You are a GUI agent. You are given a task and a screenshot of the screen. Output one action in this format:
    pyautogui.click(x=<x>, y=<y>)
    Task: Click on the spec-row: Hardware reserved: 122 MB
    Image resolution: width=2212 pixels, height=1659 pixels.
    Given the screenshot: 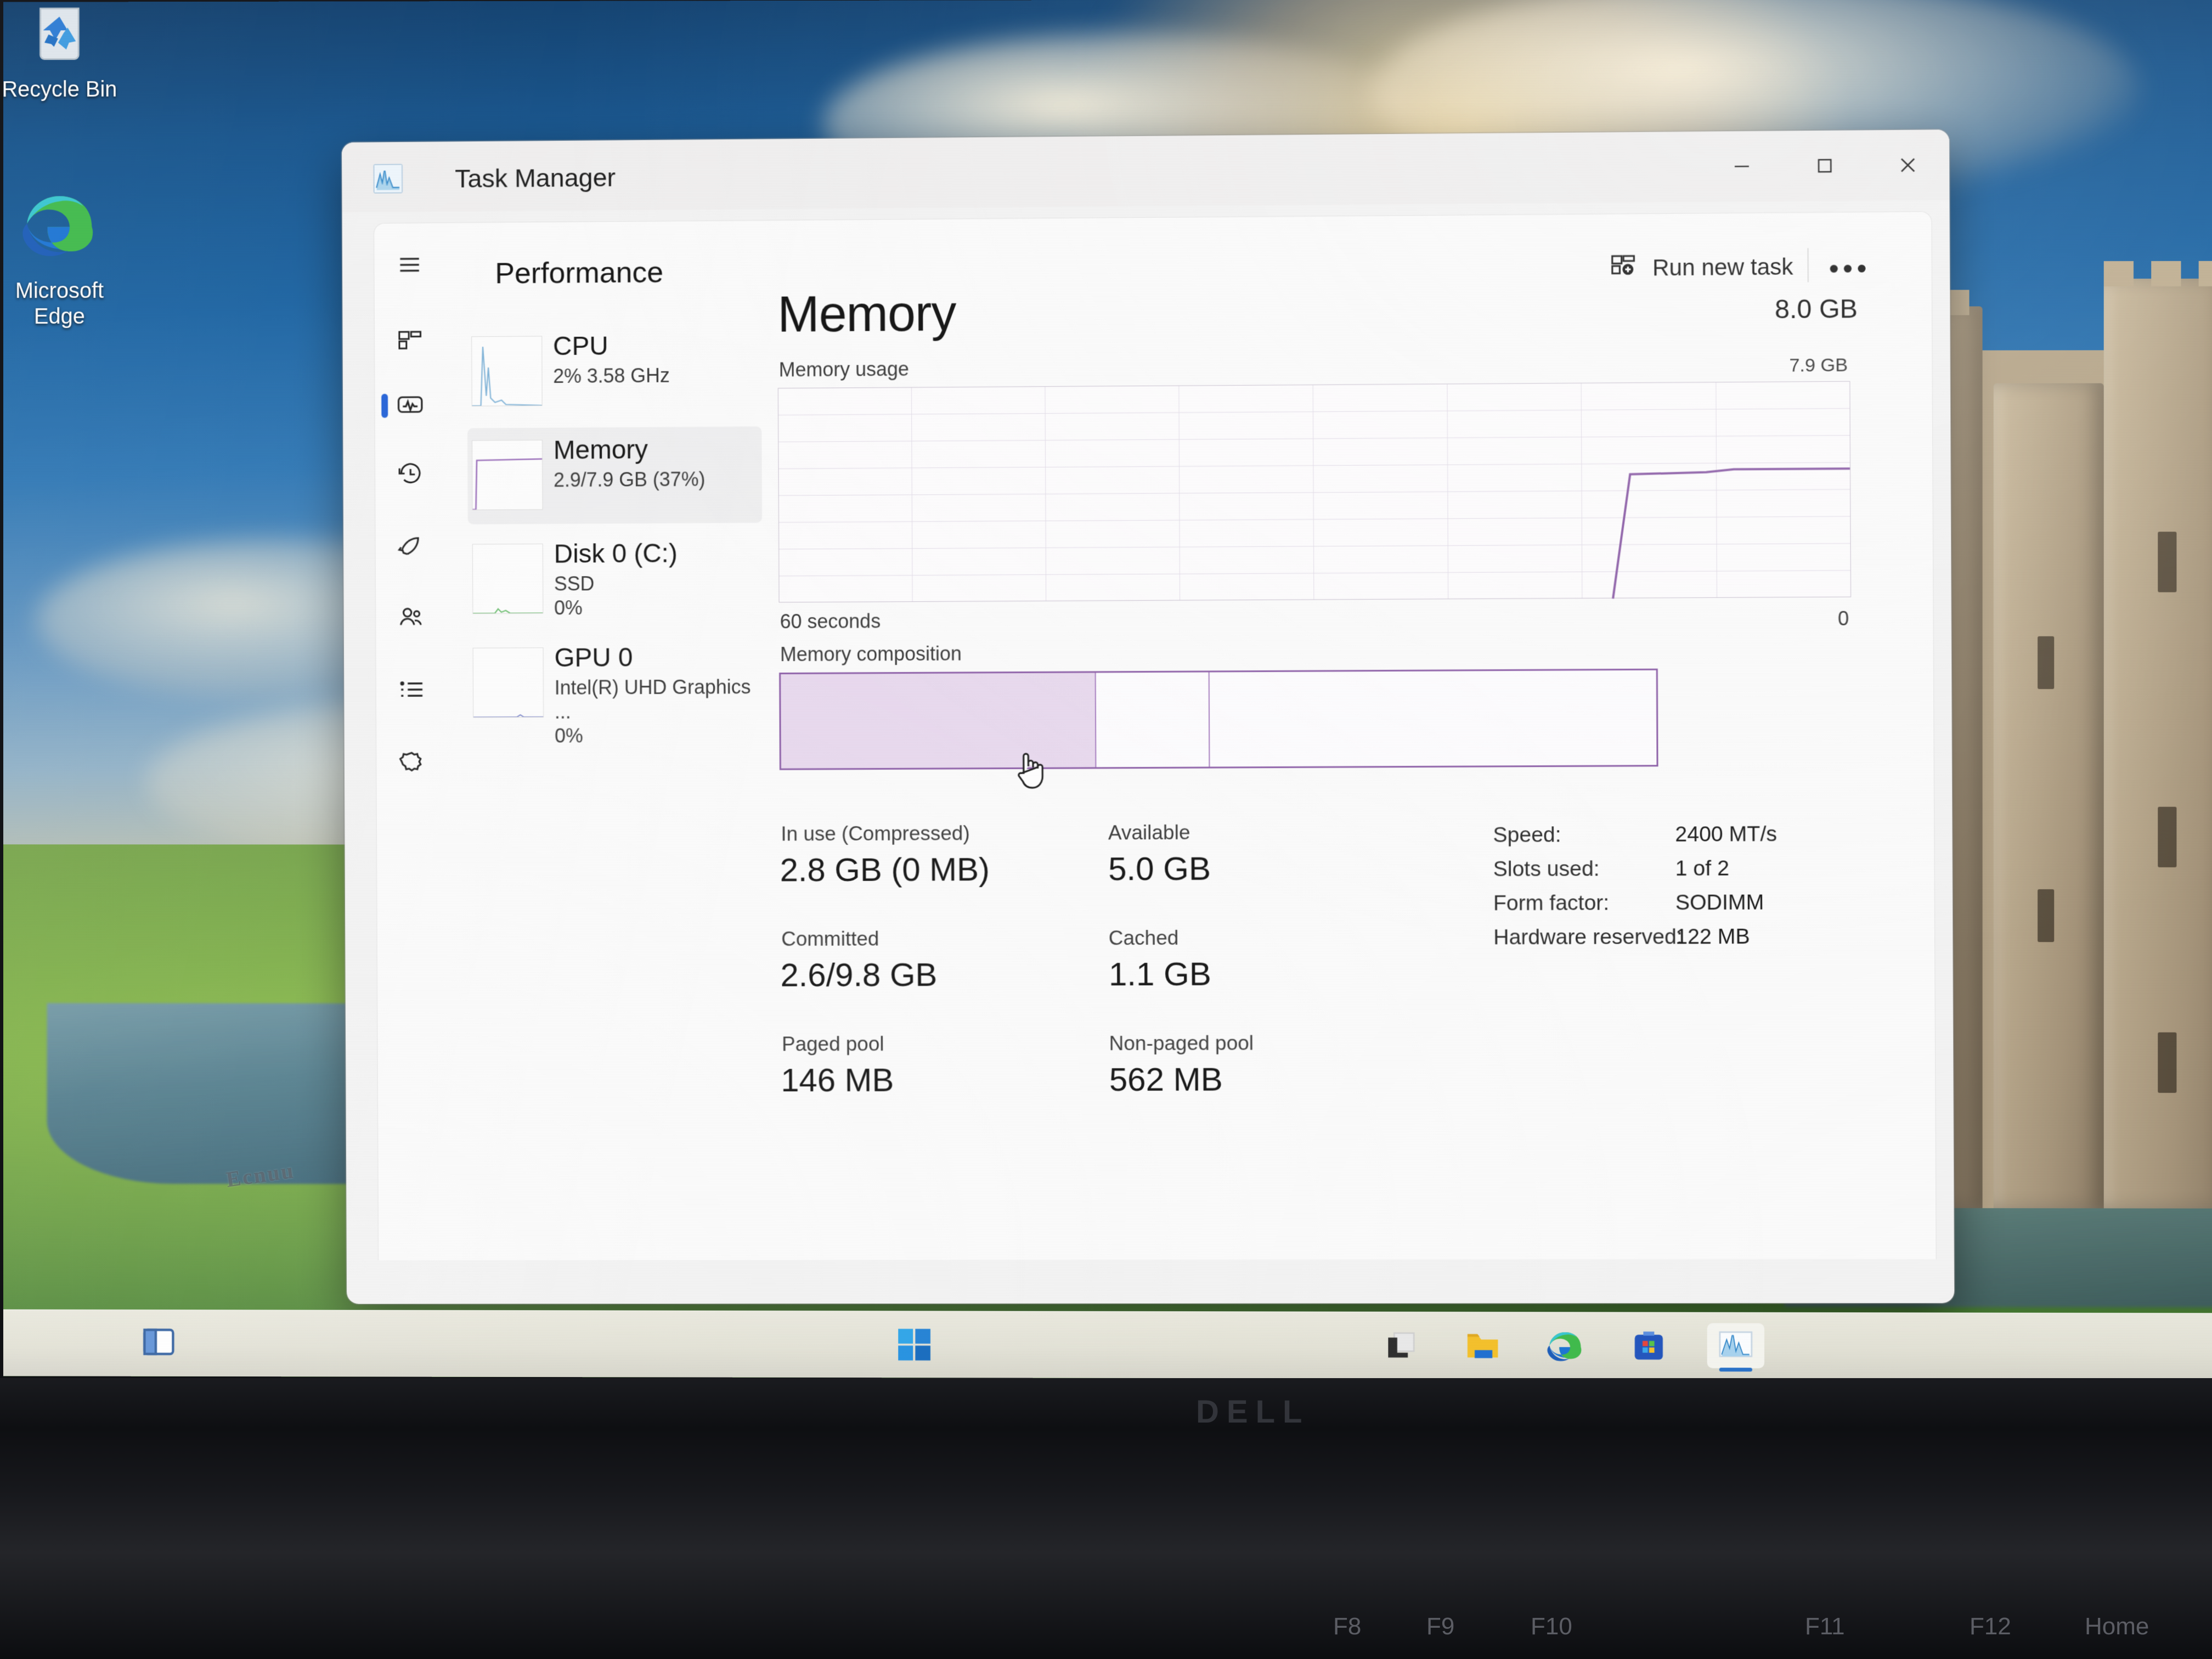 What is the action you would take?
    pyautogui.click(x=1675, y=942)
    